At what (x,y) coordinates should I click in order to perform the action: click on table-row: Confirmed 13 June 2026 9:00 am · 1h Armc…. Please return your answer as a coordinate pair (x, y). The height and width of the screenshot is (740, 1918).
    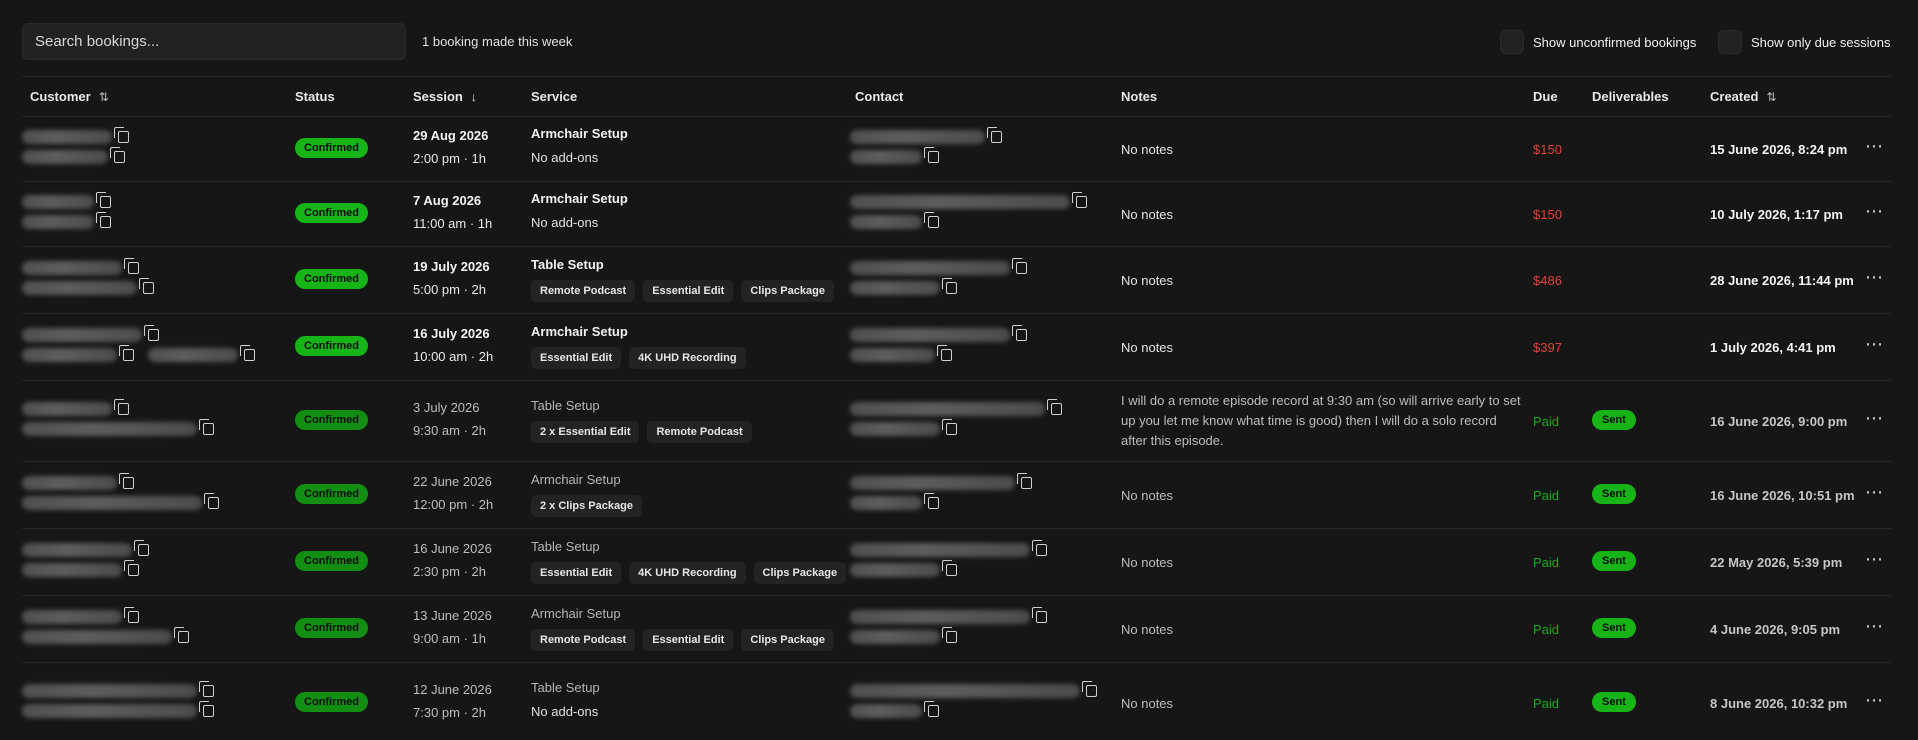
    Looking at the image, I should click on (957, 629).